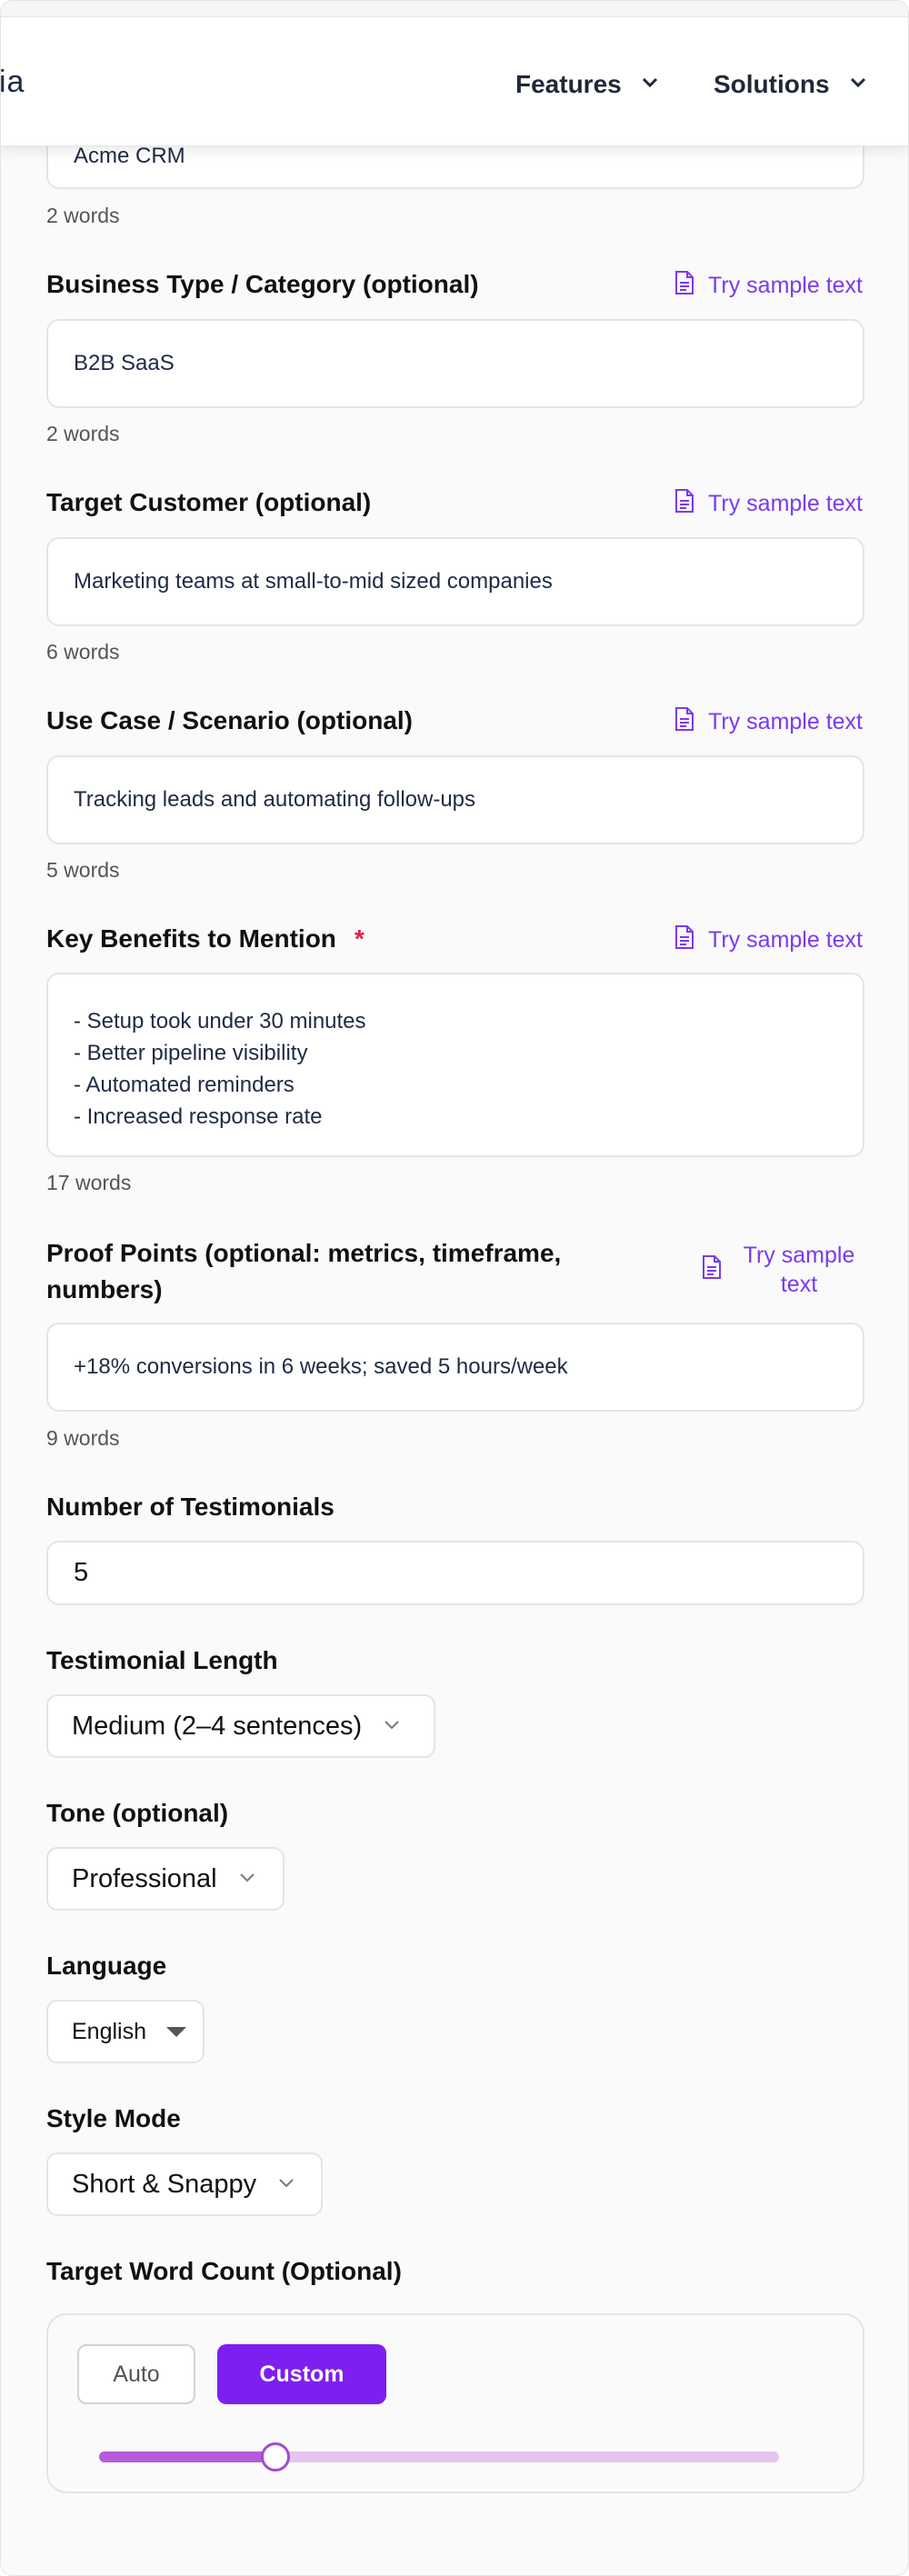  What do you see at coordinates (138, 1813) in the screenshot?
I see `tone-label: Tone (optional)` at bounding box center [138, 1813].